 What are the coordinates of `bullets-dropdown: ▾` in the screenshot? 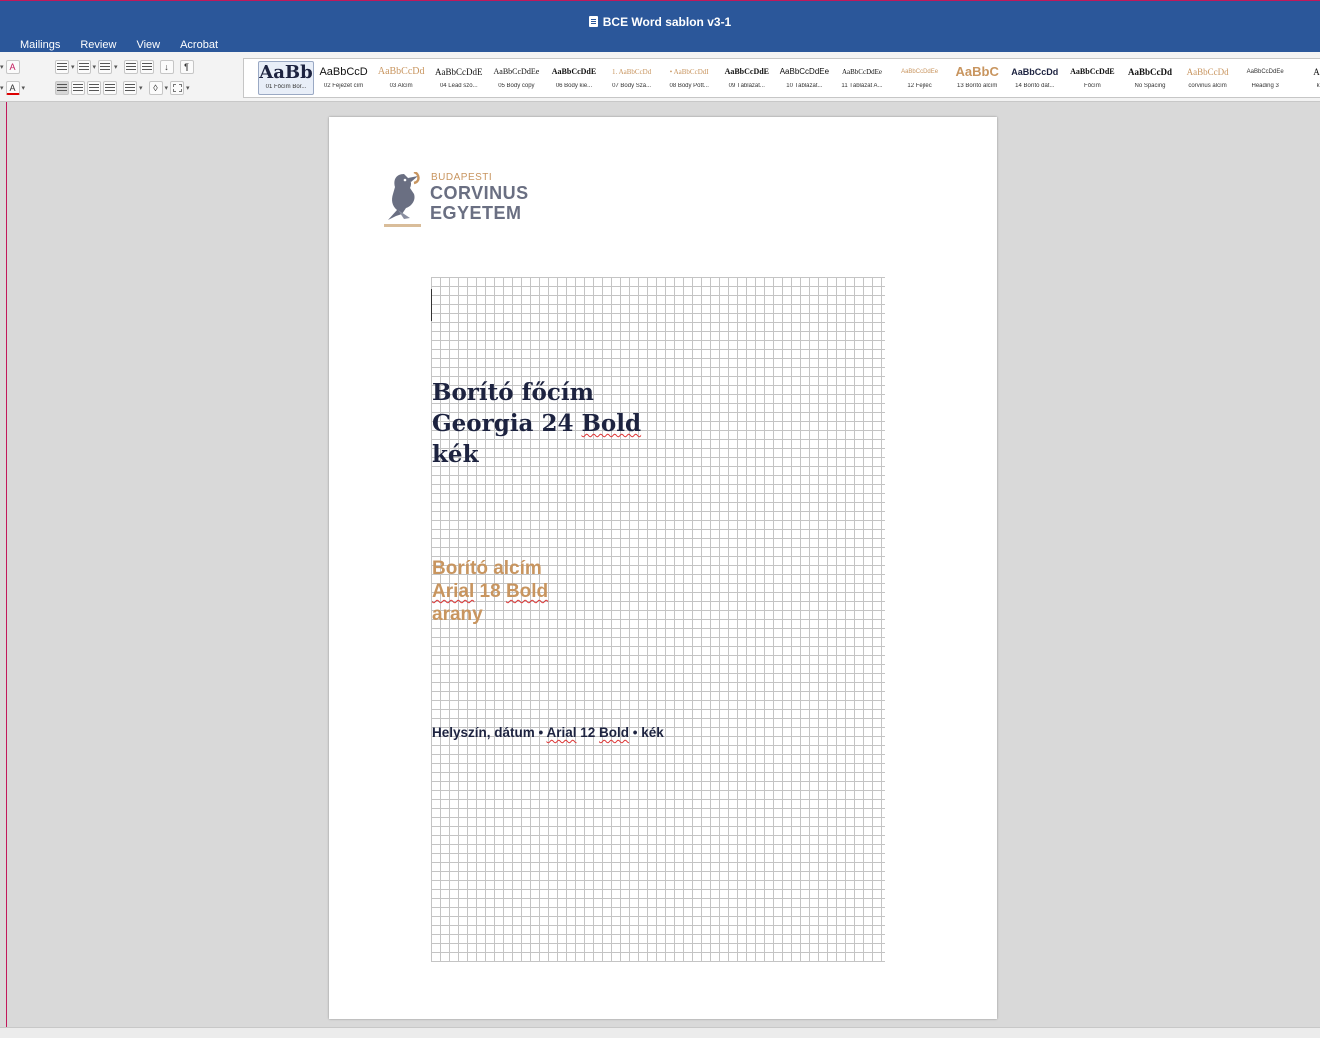 It's located at (73, 67).